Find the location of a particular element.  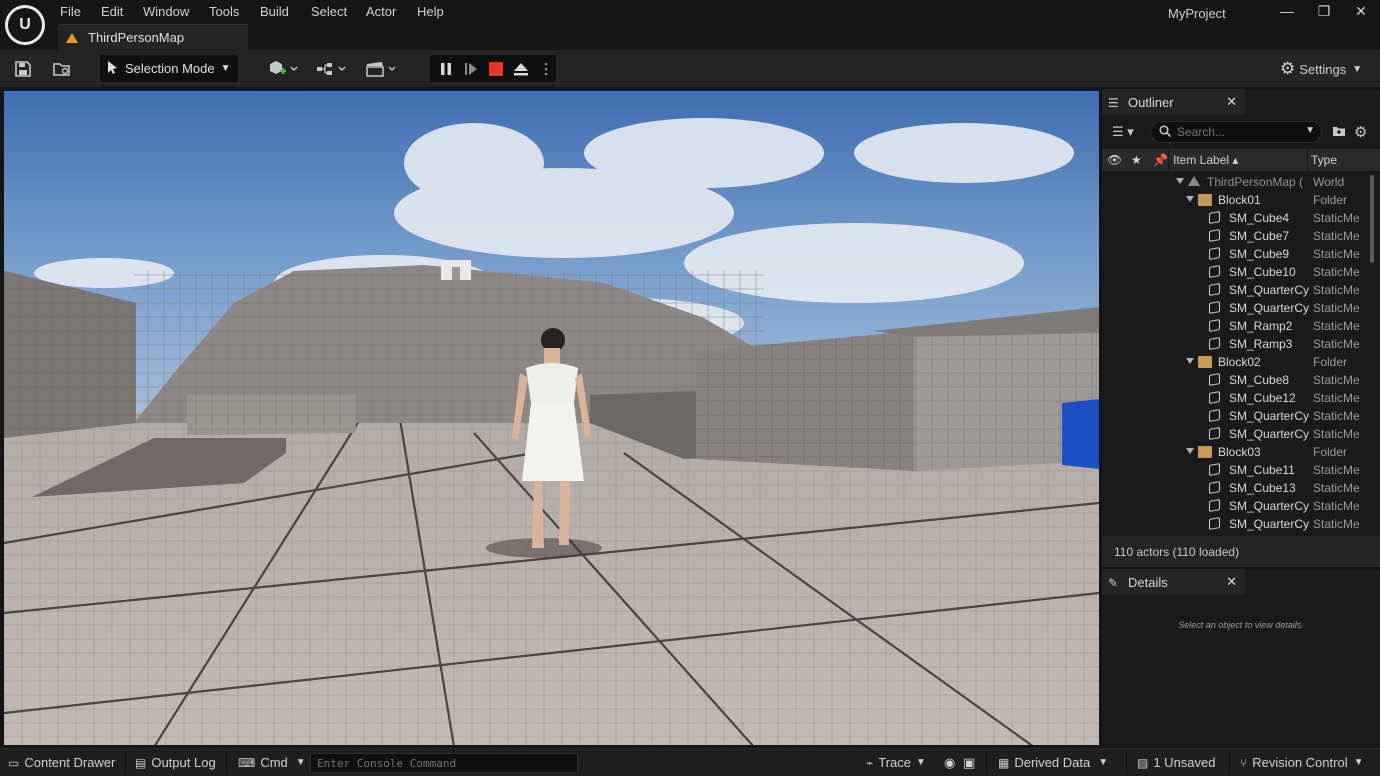

table-row: SM_Cube9 StaticMe is located at coordinates (1235, 254).